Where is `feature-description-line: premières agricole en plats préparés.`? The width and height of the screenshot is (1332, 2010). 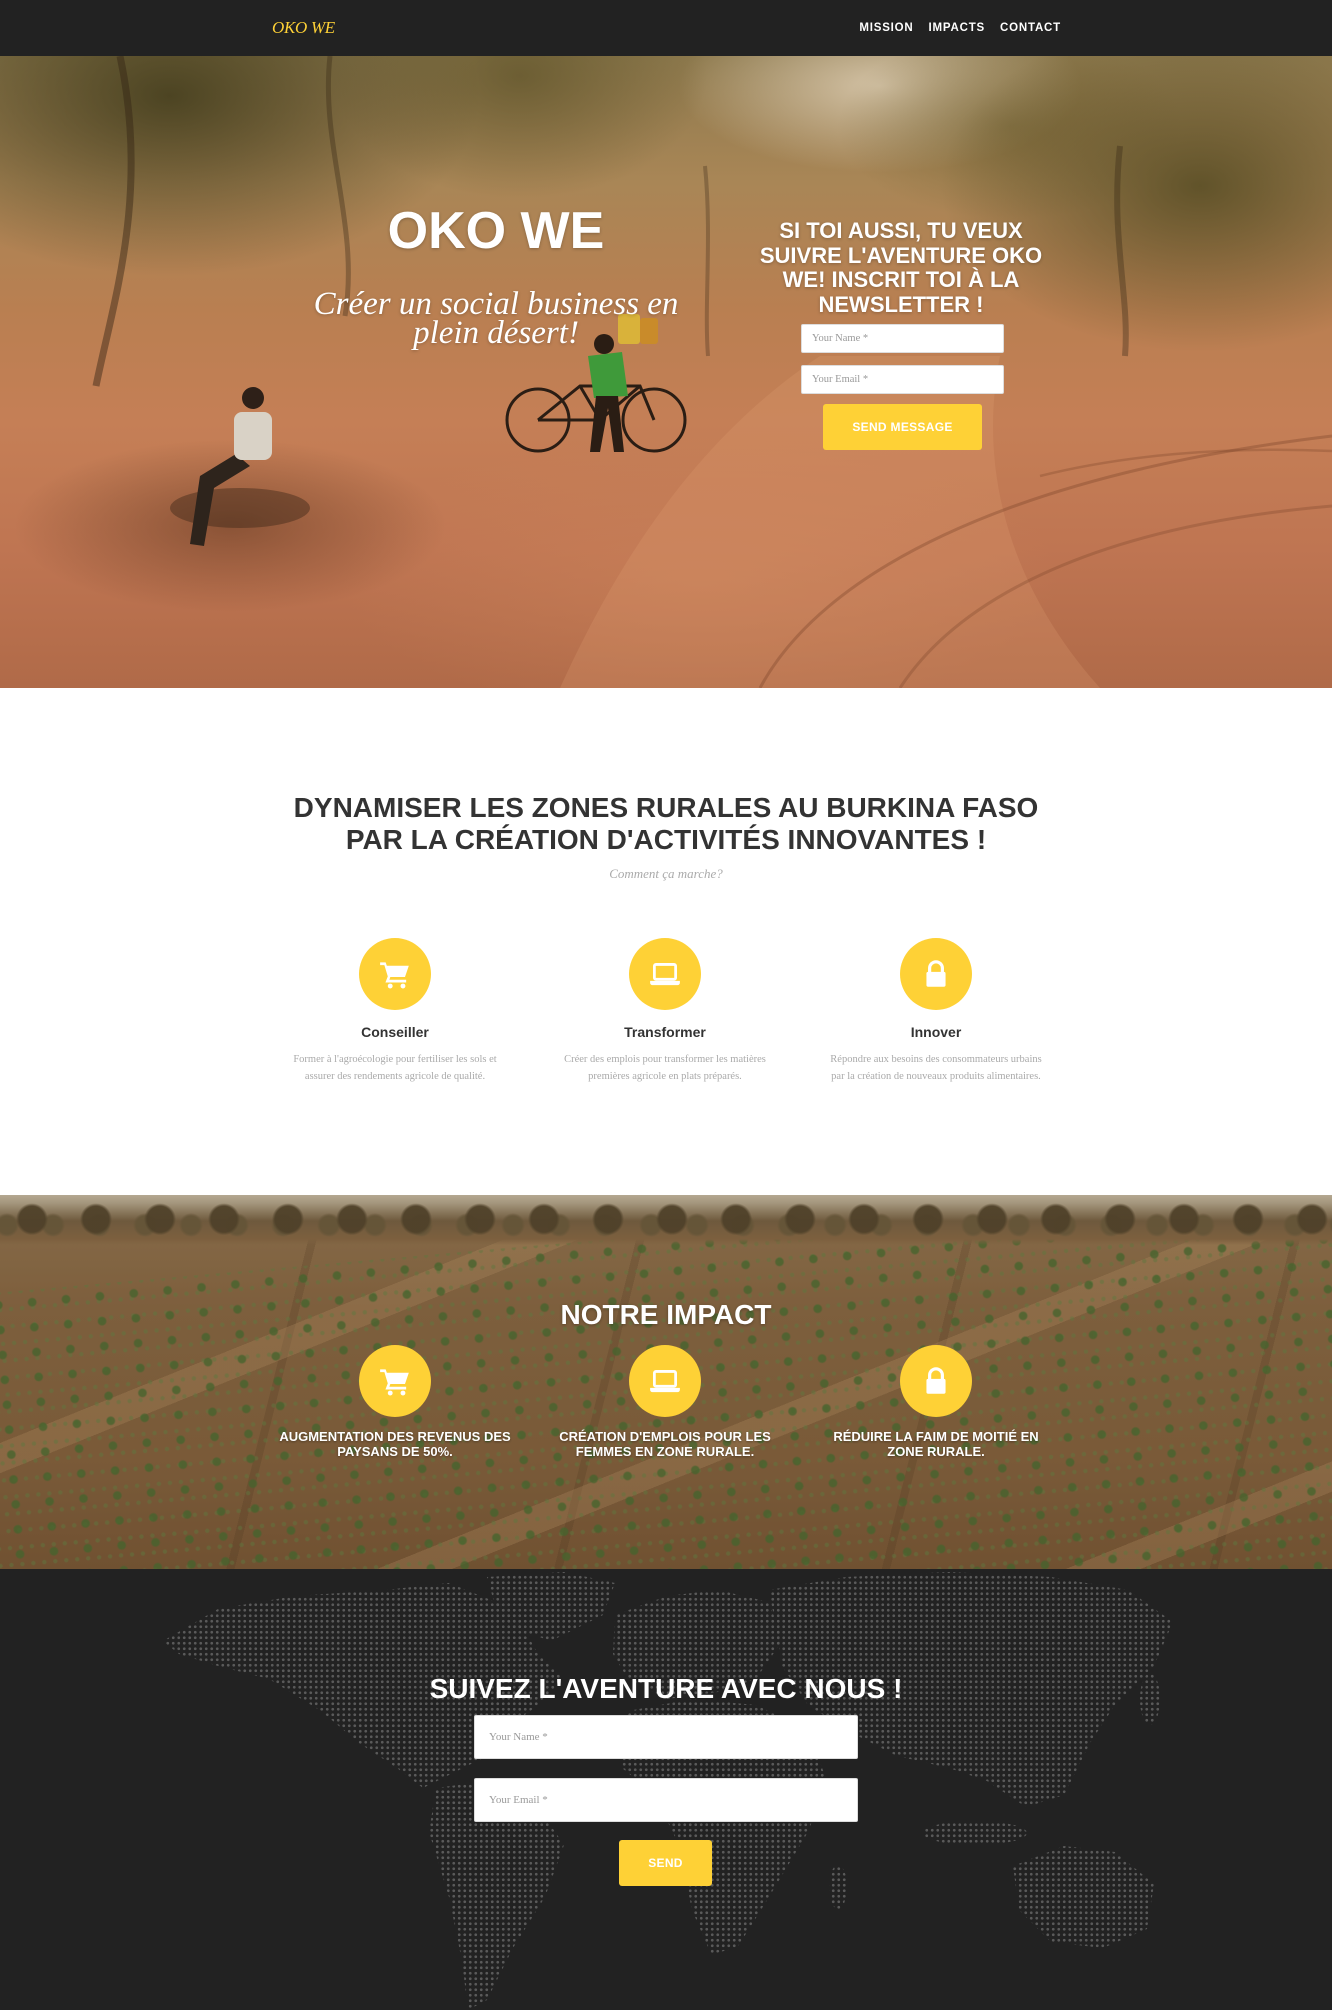 feature-description-line: premières agricole en plats préparés. is located at coordinates (665, 1076).